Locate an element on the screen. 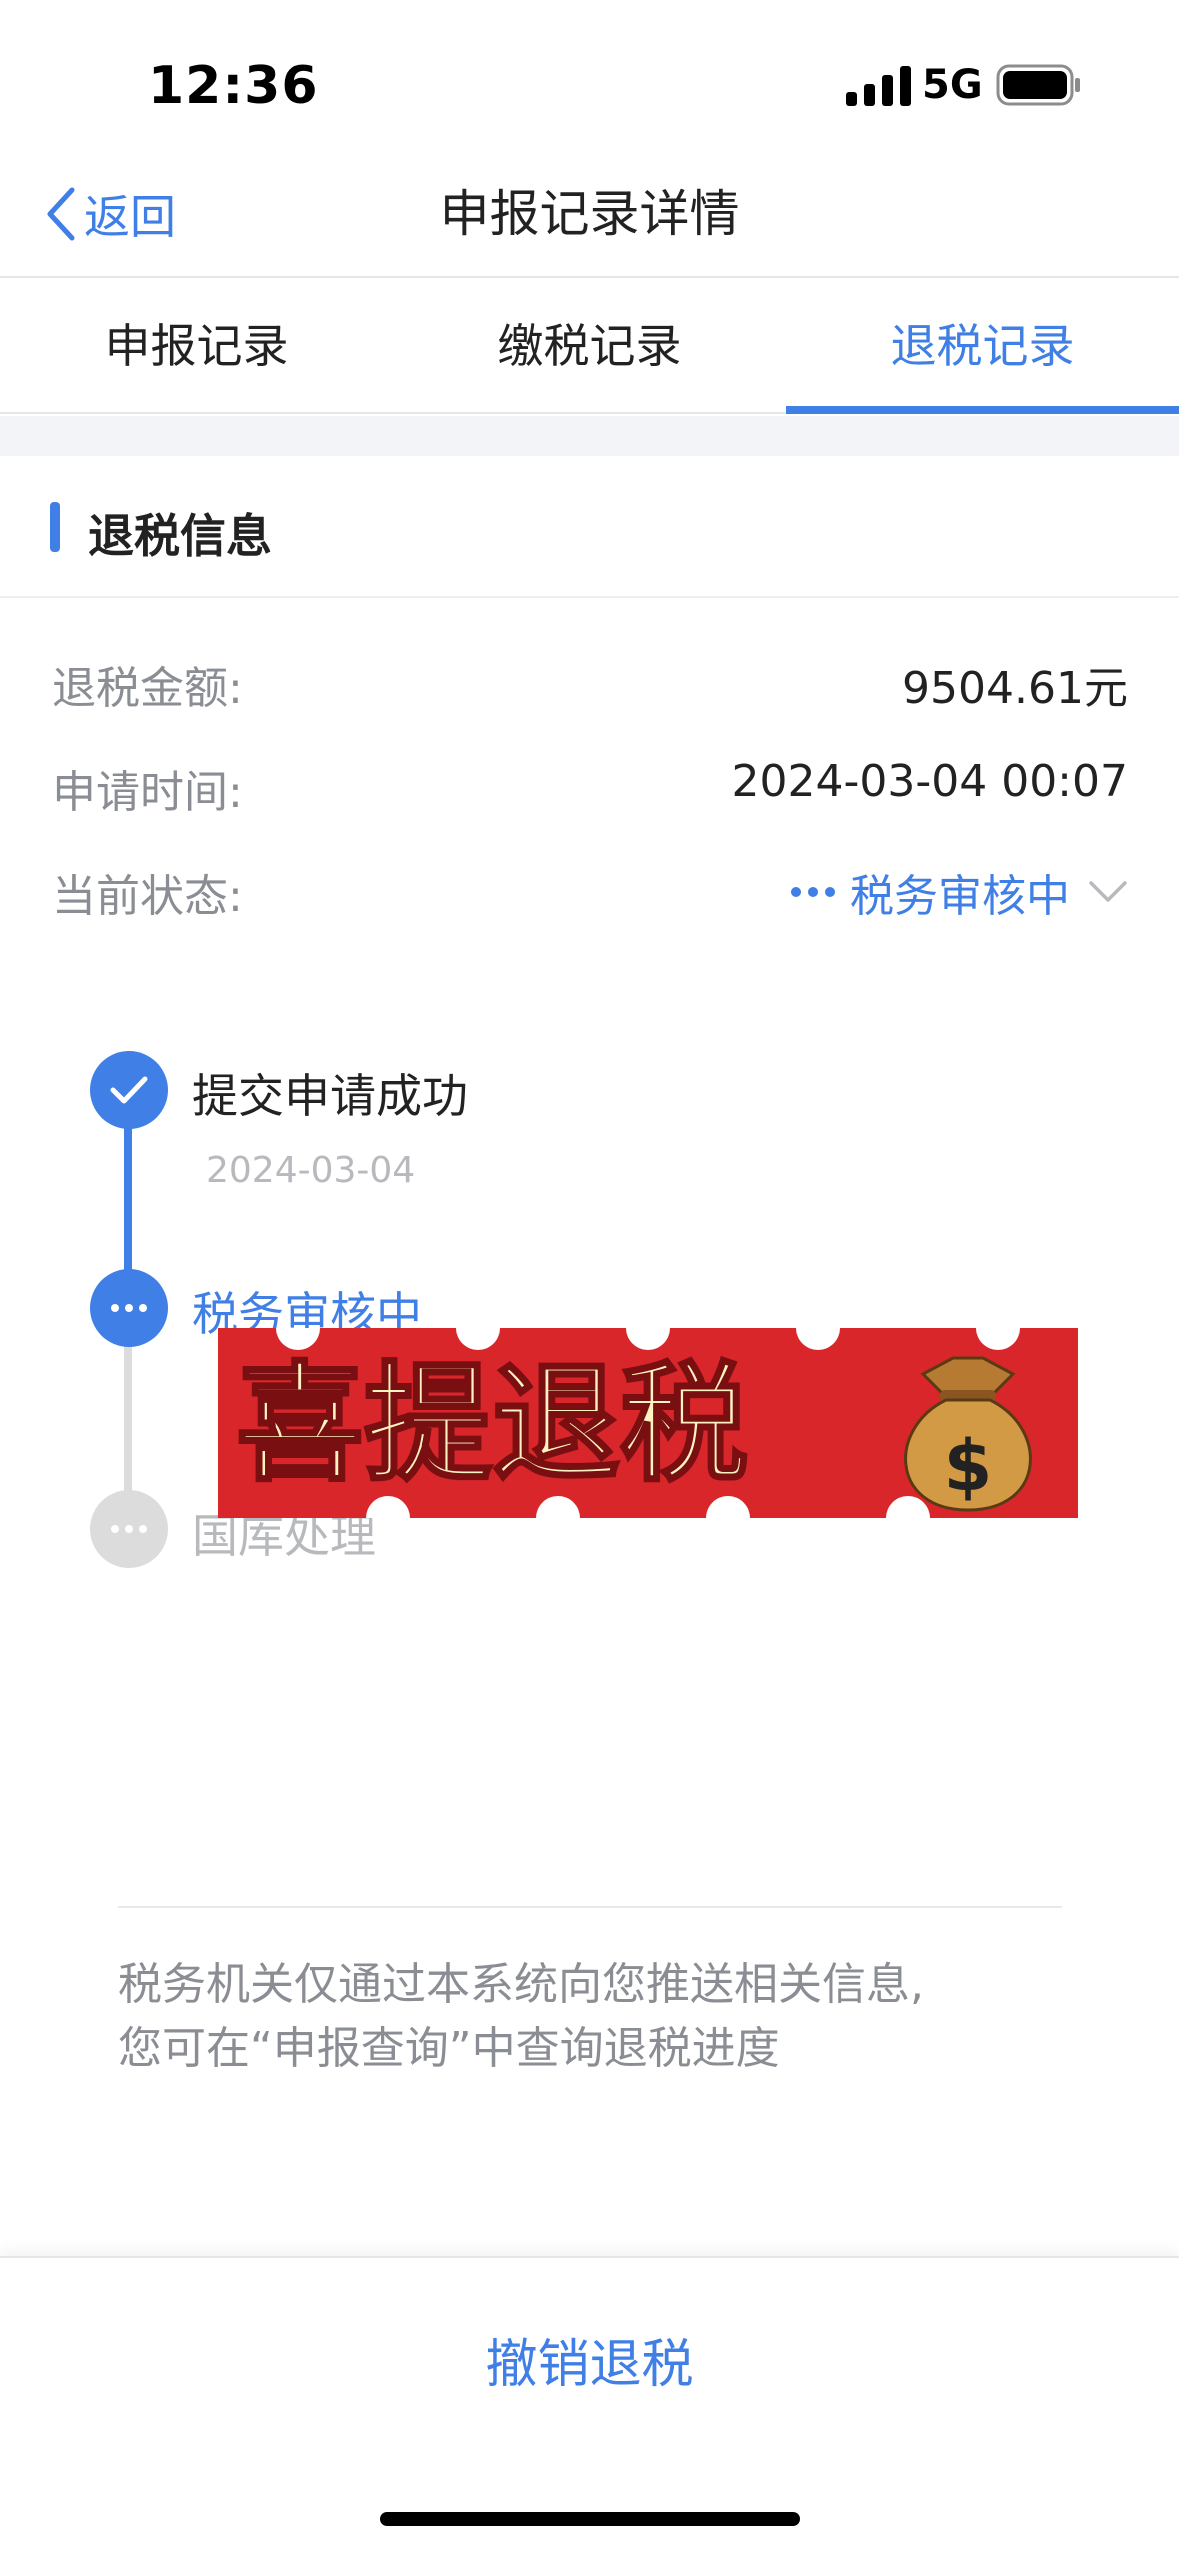 The width and height of the screenshot is (1179, 2556). section-accent-bar is located at coordinates (55, 527).